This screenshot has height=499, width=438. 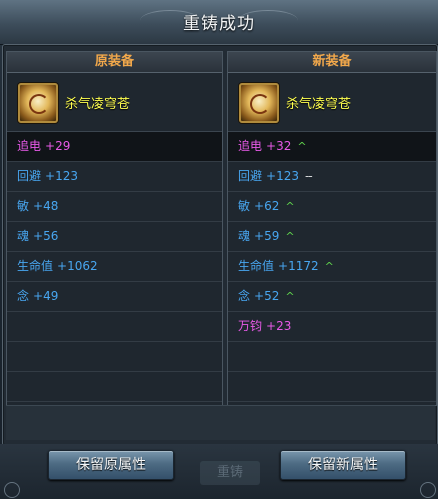 I want to click on stat-row: 魂 +56, so click(x=114, y=237).